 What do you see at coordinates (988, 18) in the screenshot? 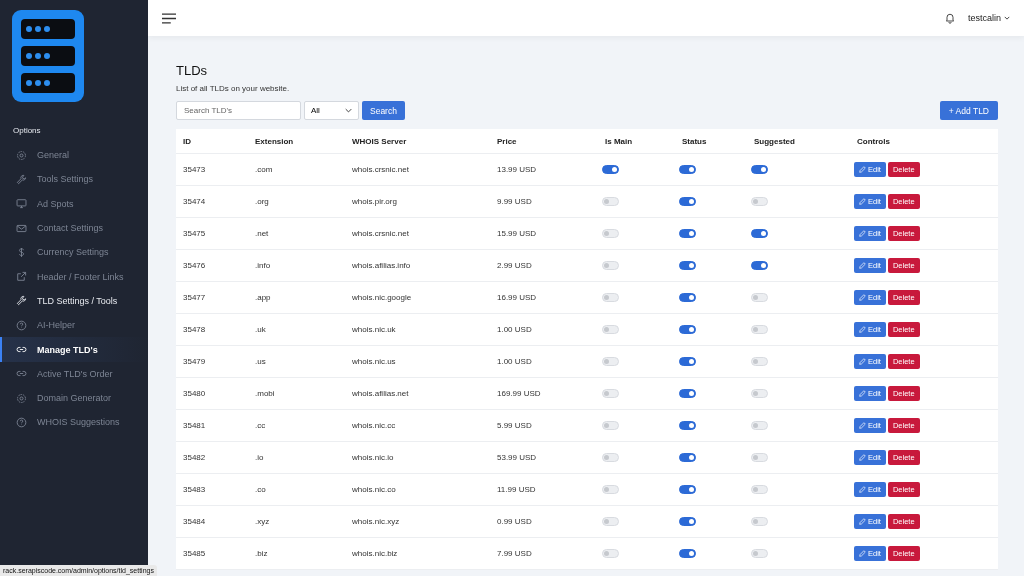
I see `user-menu: testcalin` at bounding box center [988, 18].